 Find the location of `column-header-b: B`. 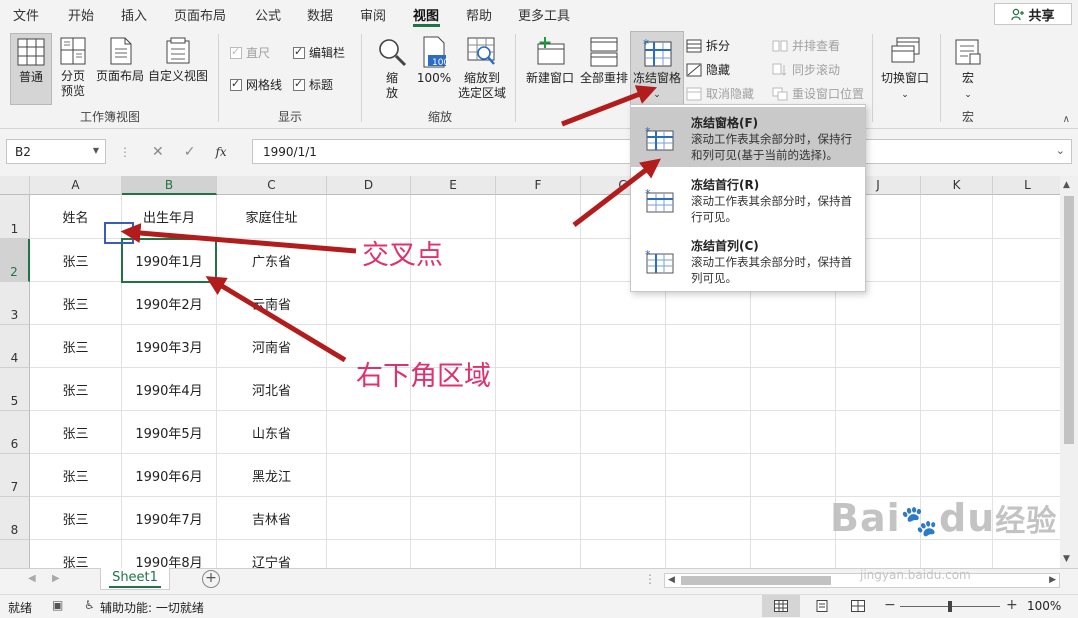

column-header-b: B is located at coordinates (169, 185).